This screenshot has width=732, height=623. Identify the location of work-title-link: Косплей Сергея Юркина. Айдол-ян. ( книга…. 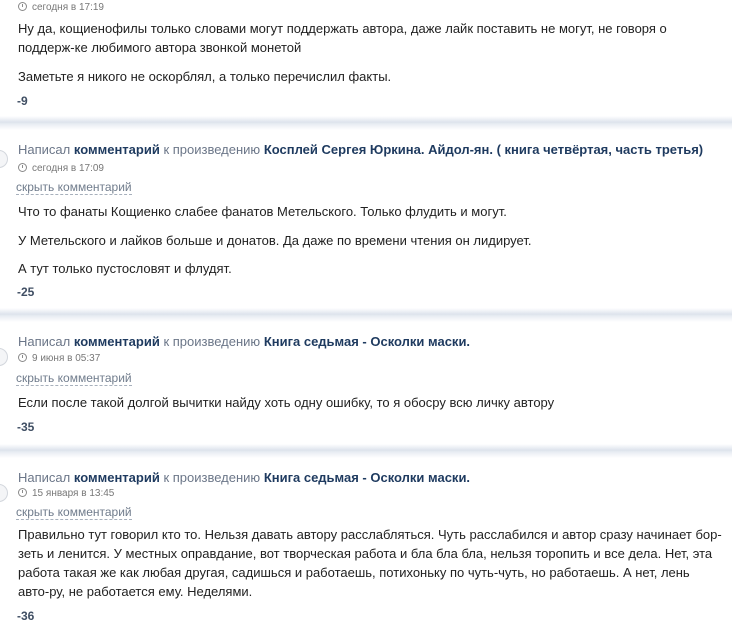
(483, 149).